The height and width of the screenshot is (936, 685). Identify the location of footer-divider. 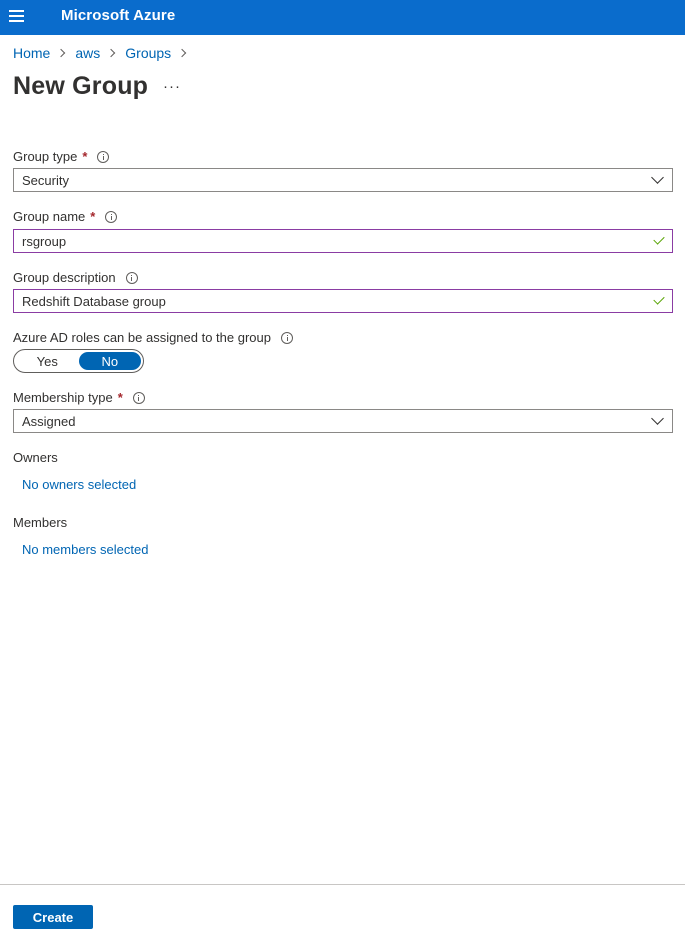
(342, 884).